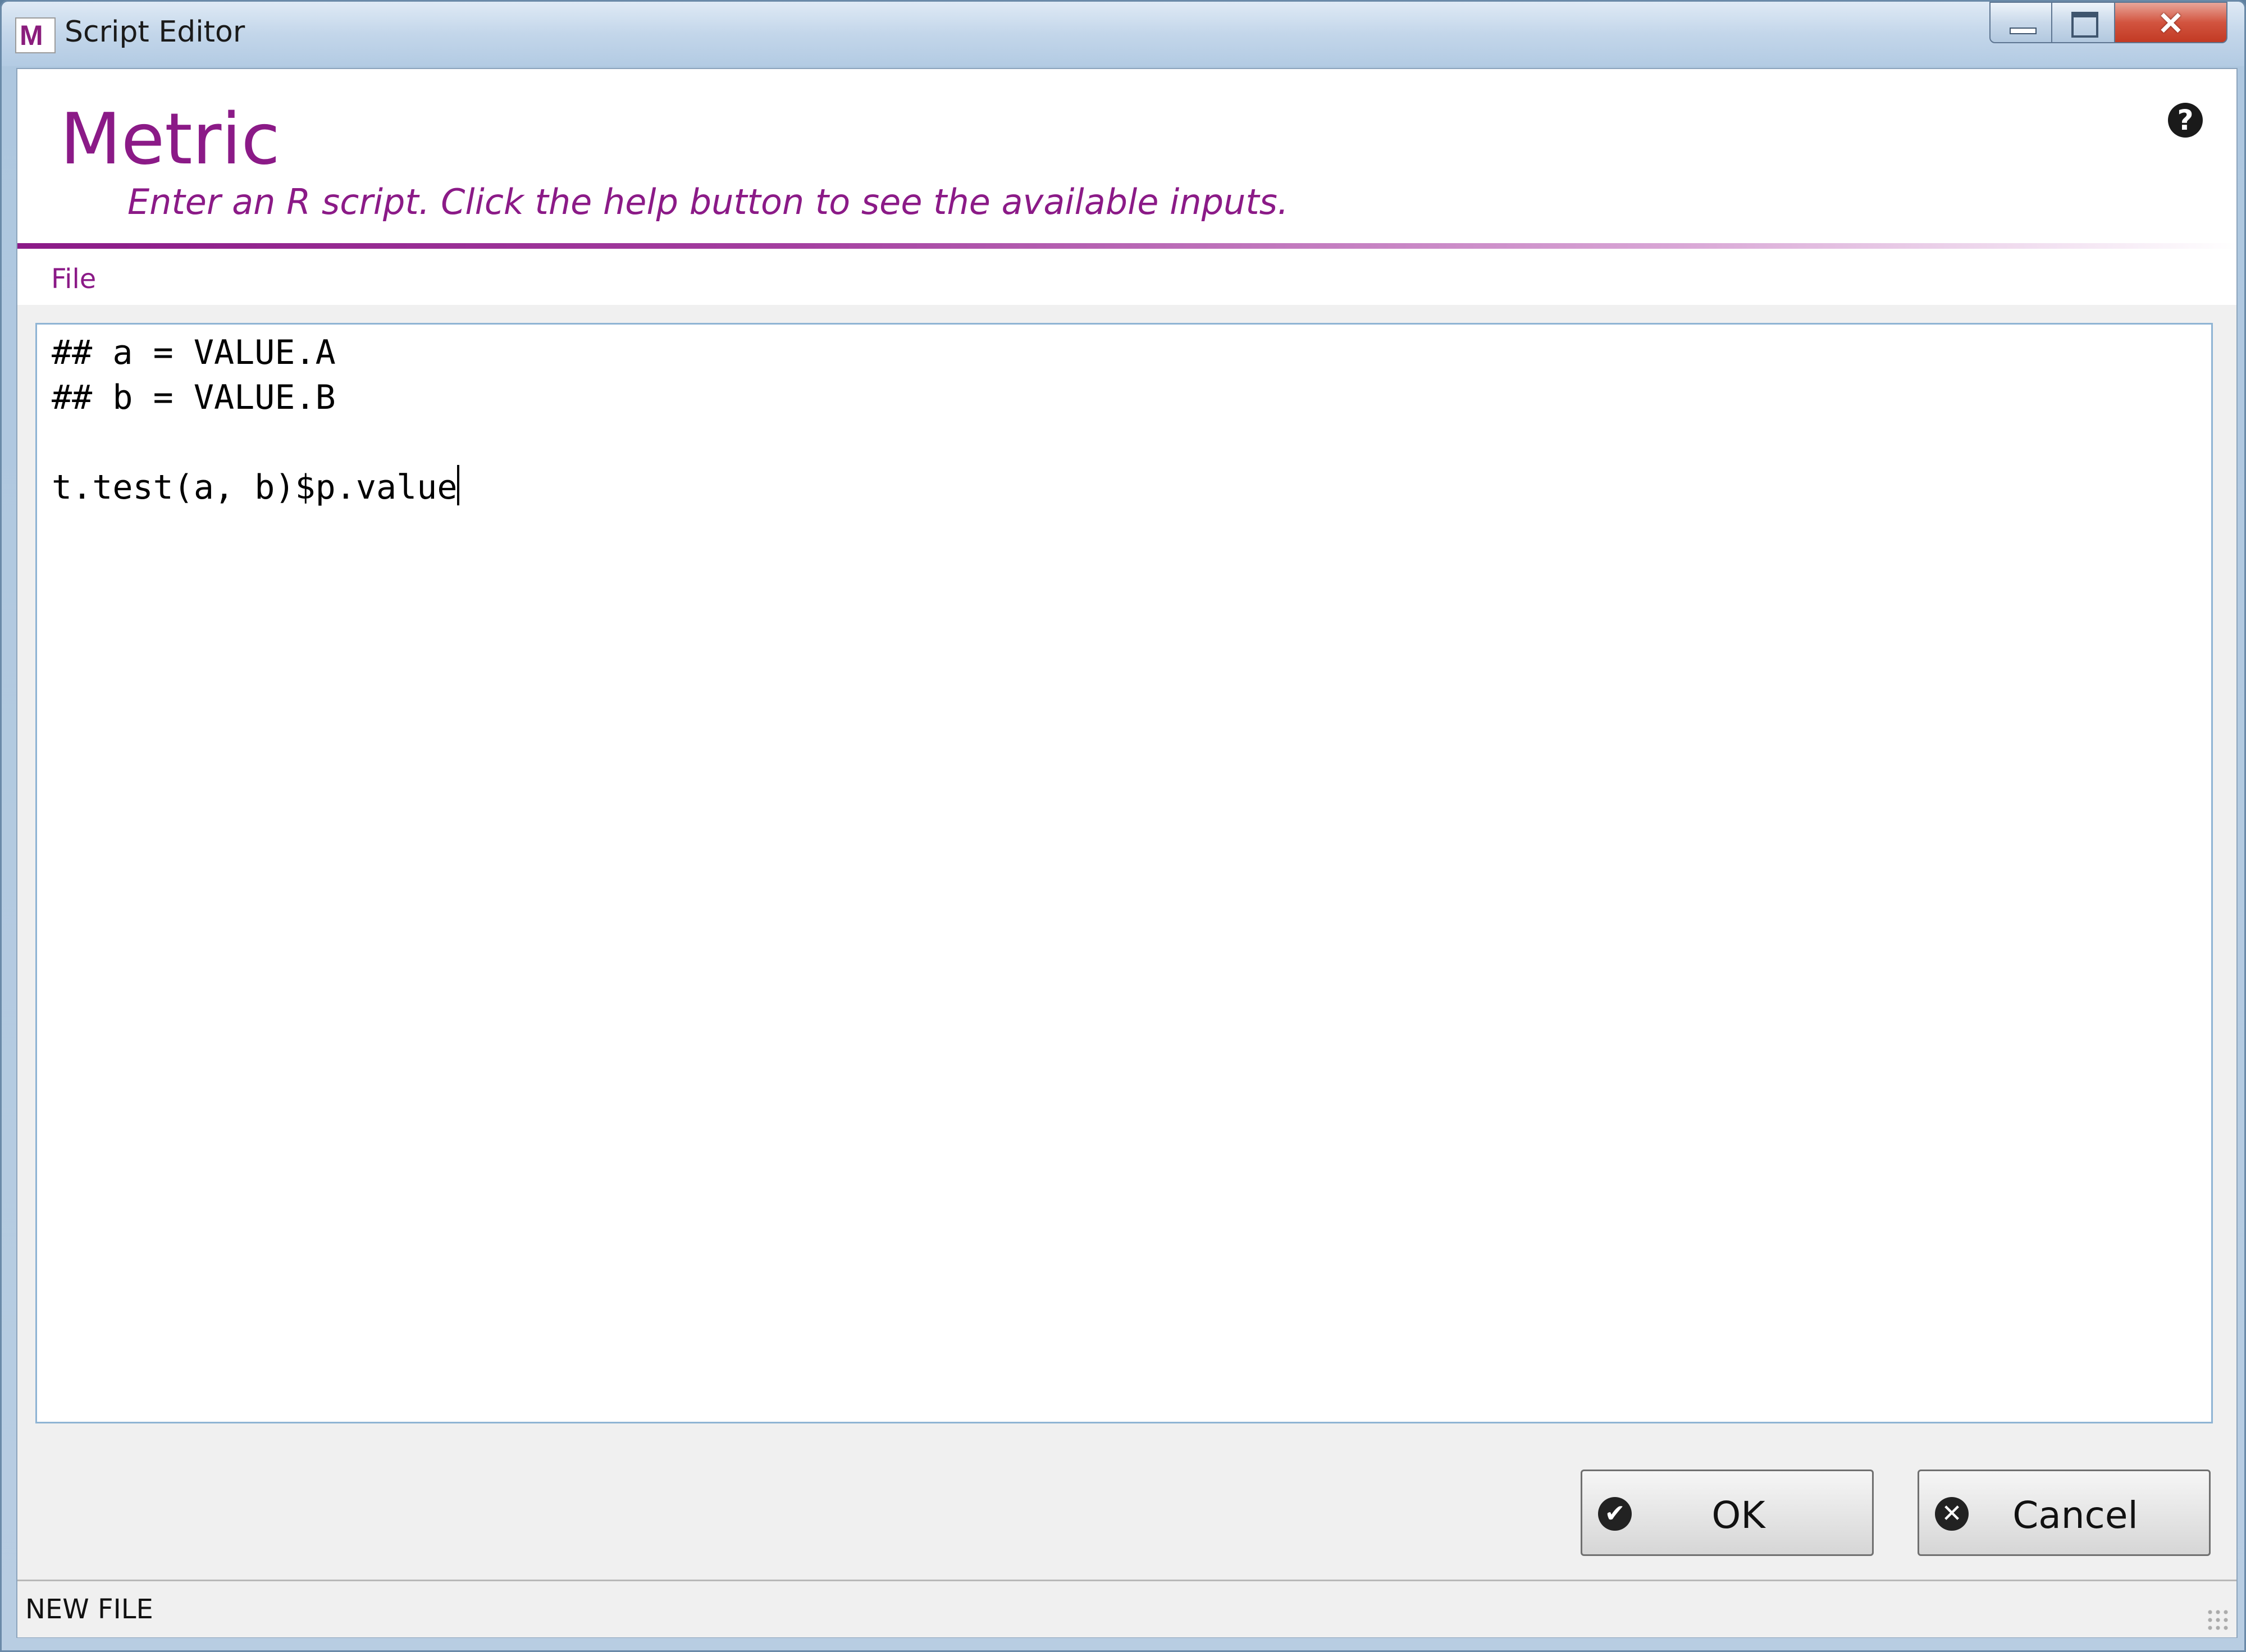 The height and width of the screenshot is (1652, 2246). What do you see at coordinates (1126, 246) in the screenshot?
I see `header-divider` at bounding box center [1126, 246].